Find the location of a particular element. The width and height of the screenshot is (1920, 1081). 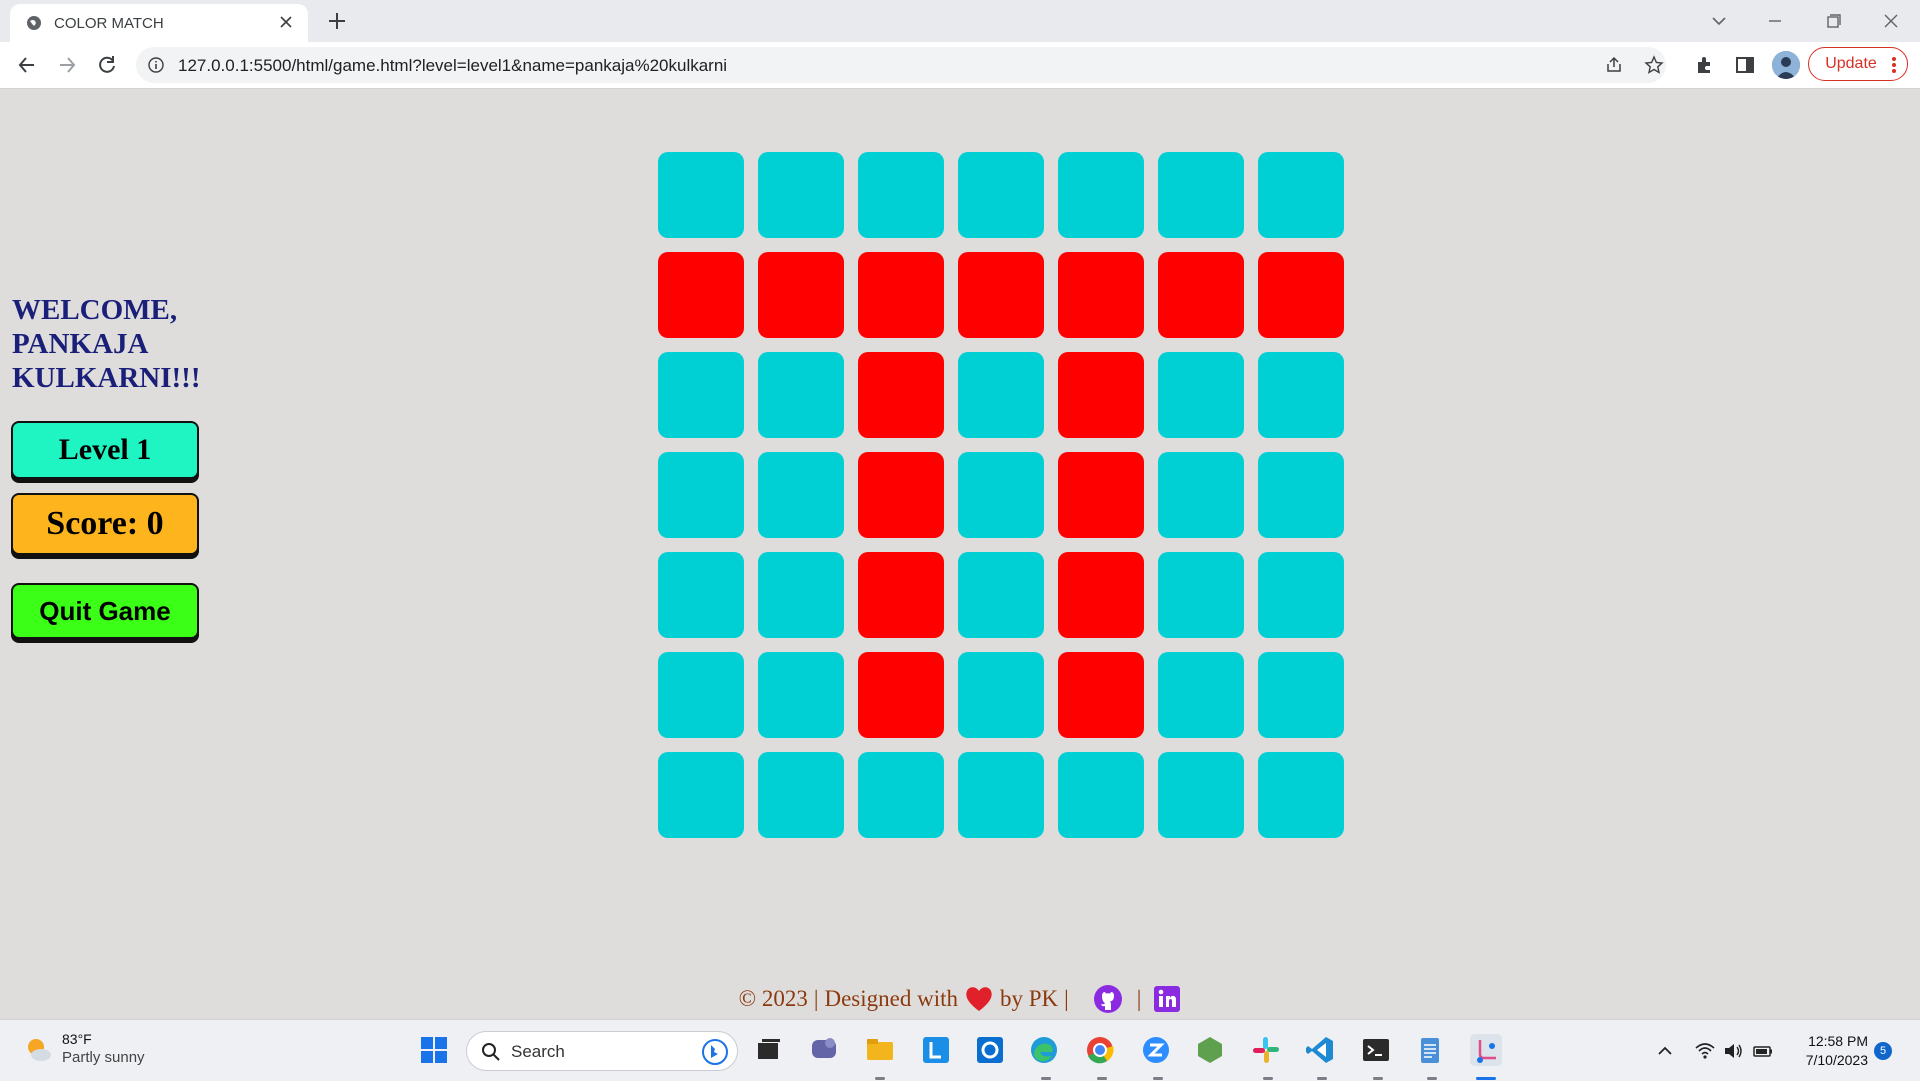

zoom-app-icon is located at coordinates (1156, 1050).